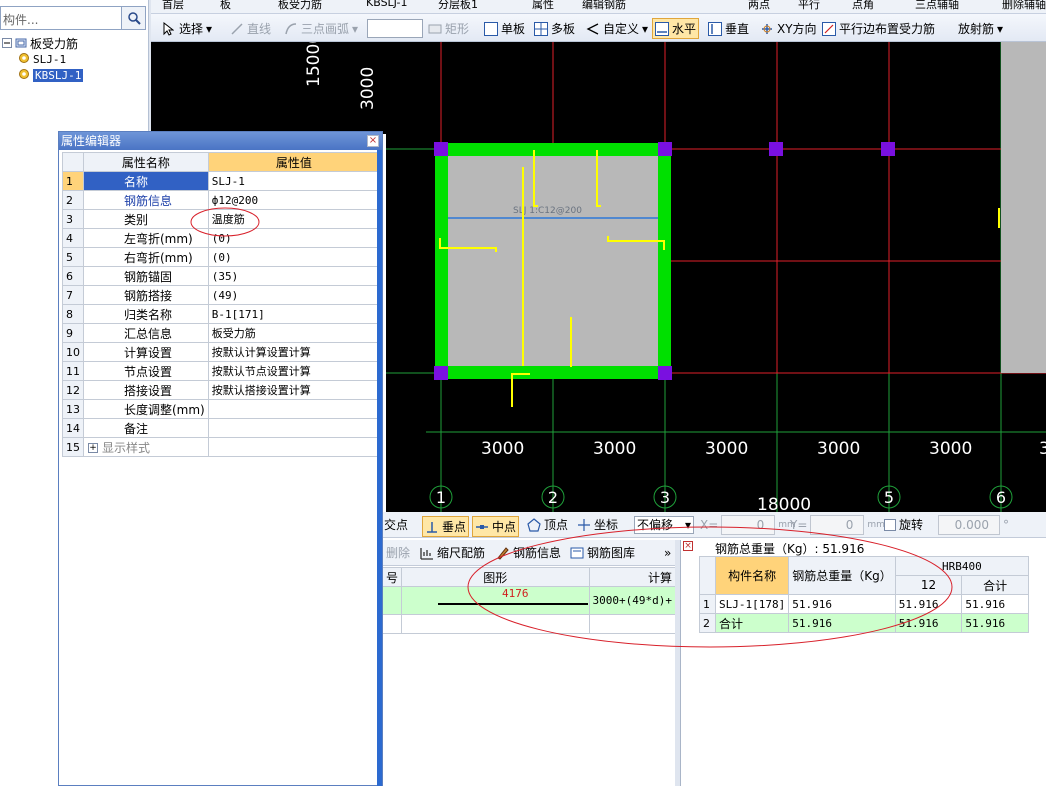 The image size is (1046, 786). What do you see at coordinates (602, 553) in the screenshot?
I see `rebar-library-button: 钢筋图库` at bounding box center [602, 553].